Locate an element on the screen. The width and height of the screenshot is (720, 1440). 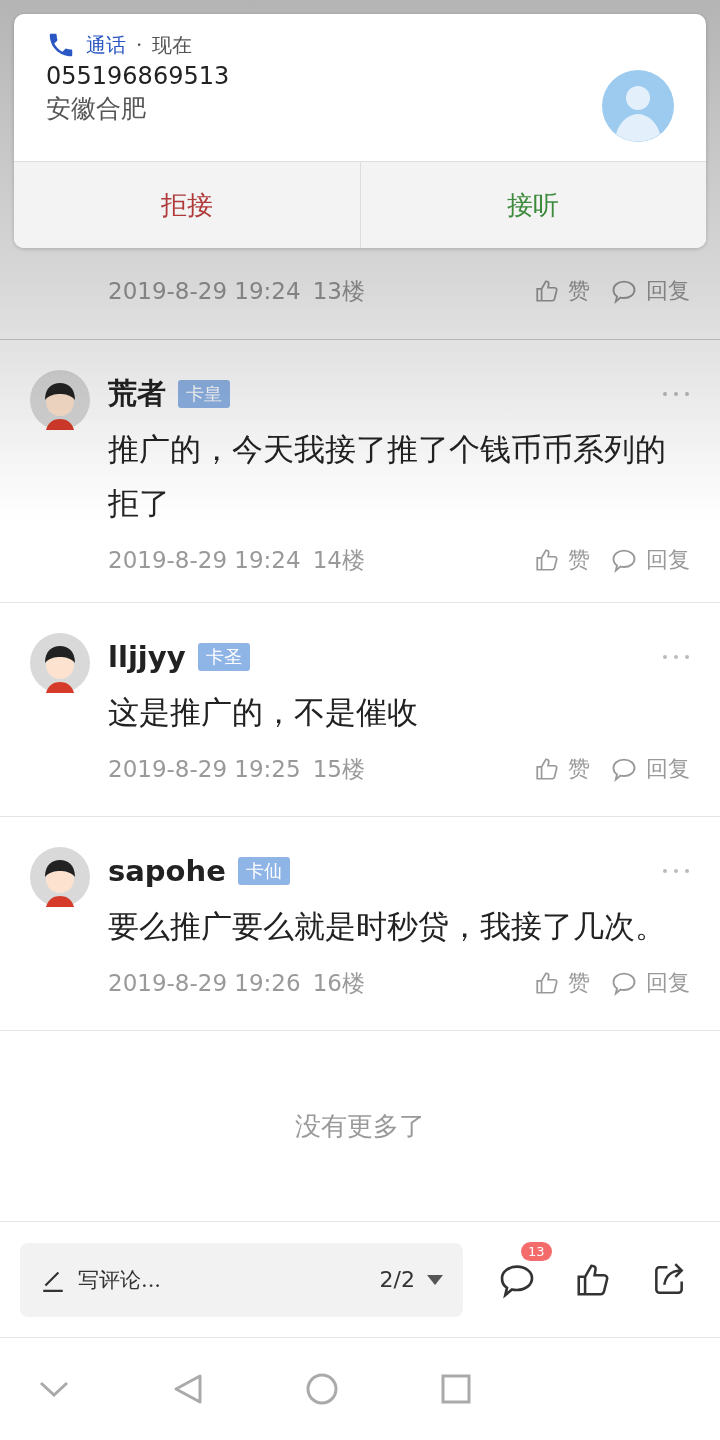
user-name: 荒者 is located at coordinates (137, 394).